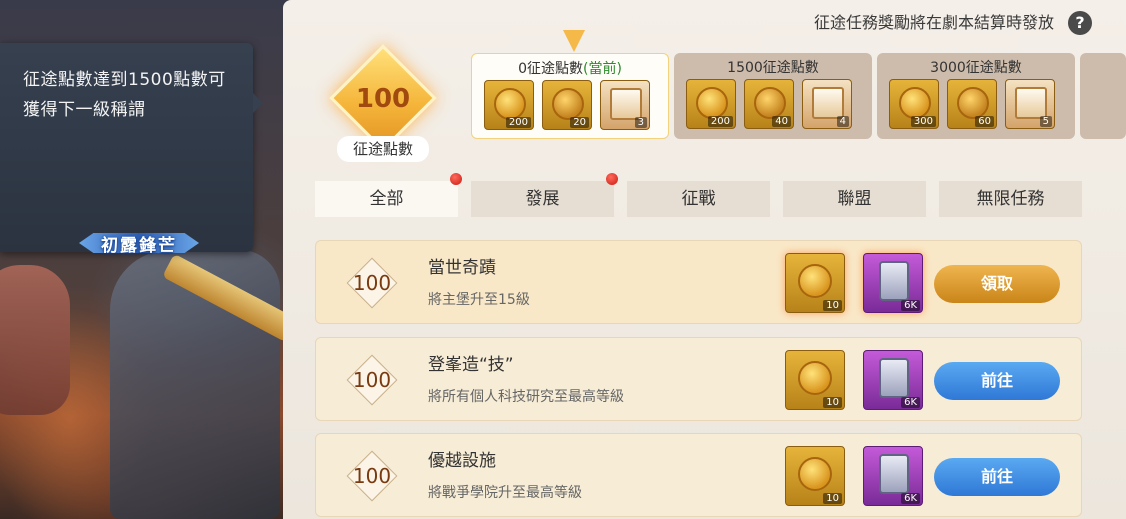  Describe the element at coordinates (1045, 121) in the screenshot. I see `reward-count: 5` at that location.